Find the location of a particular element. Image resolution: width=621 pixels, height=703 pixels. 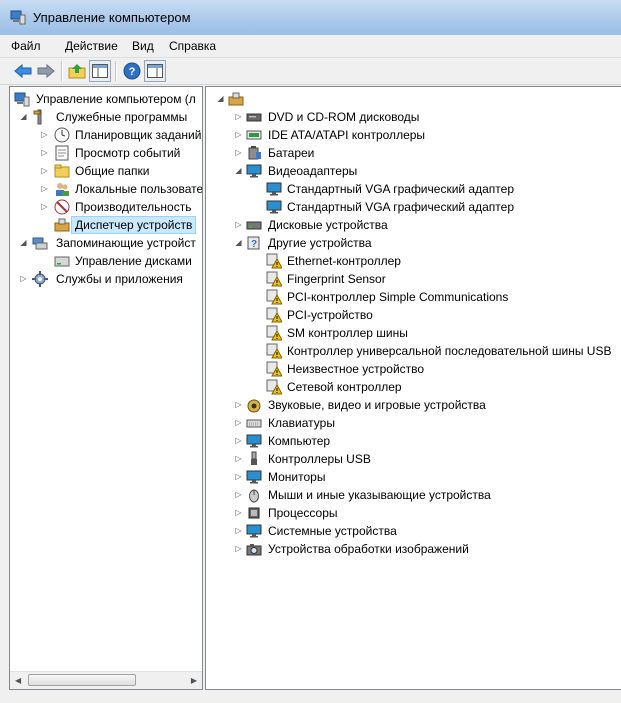

services-icon is located at coordinates (40, 279).